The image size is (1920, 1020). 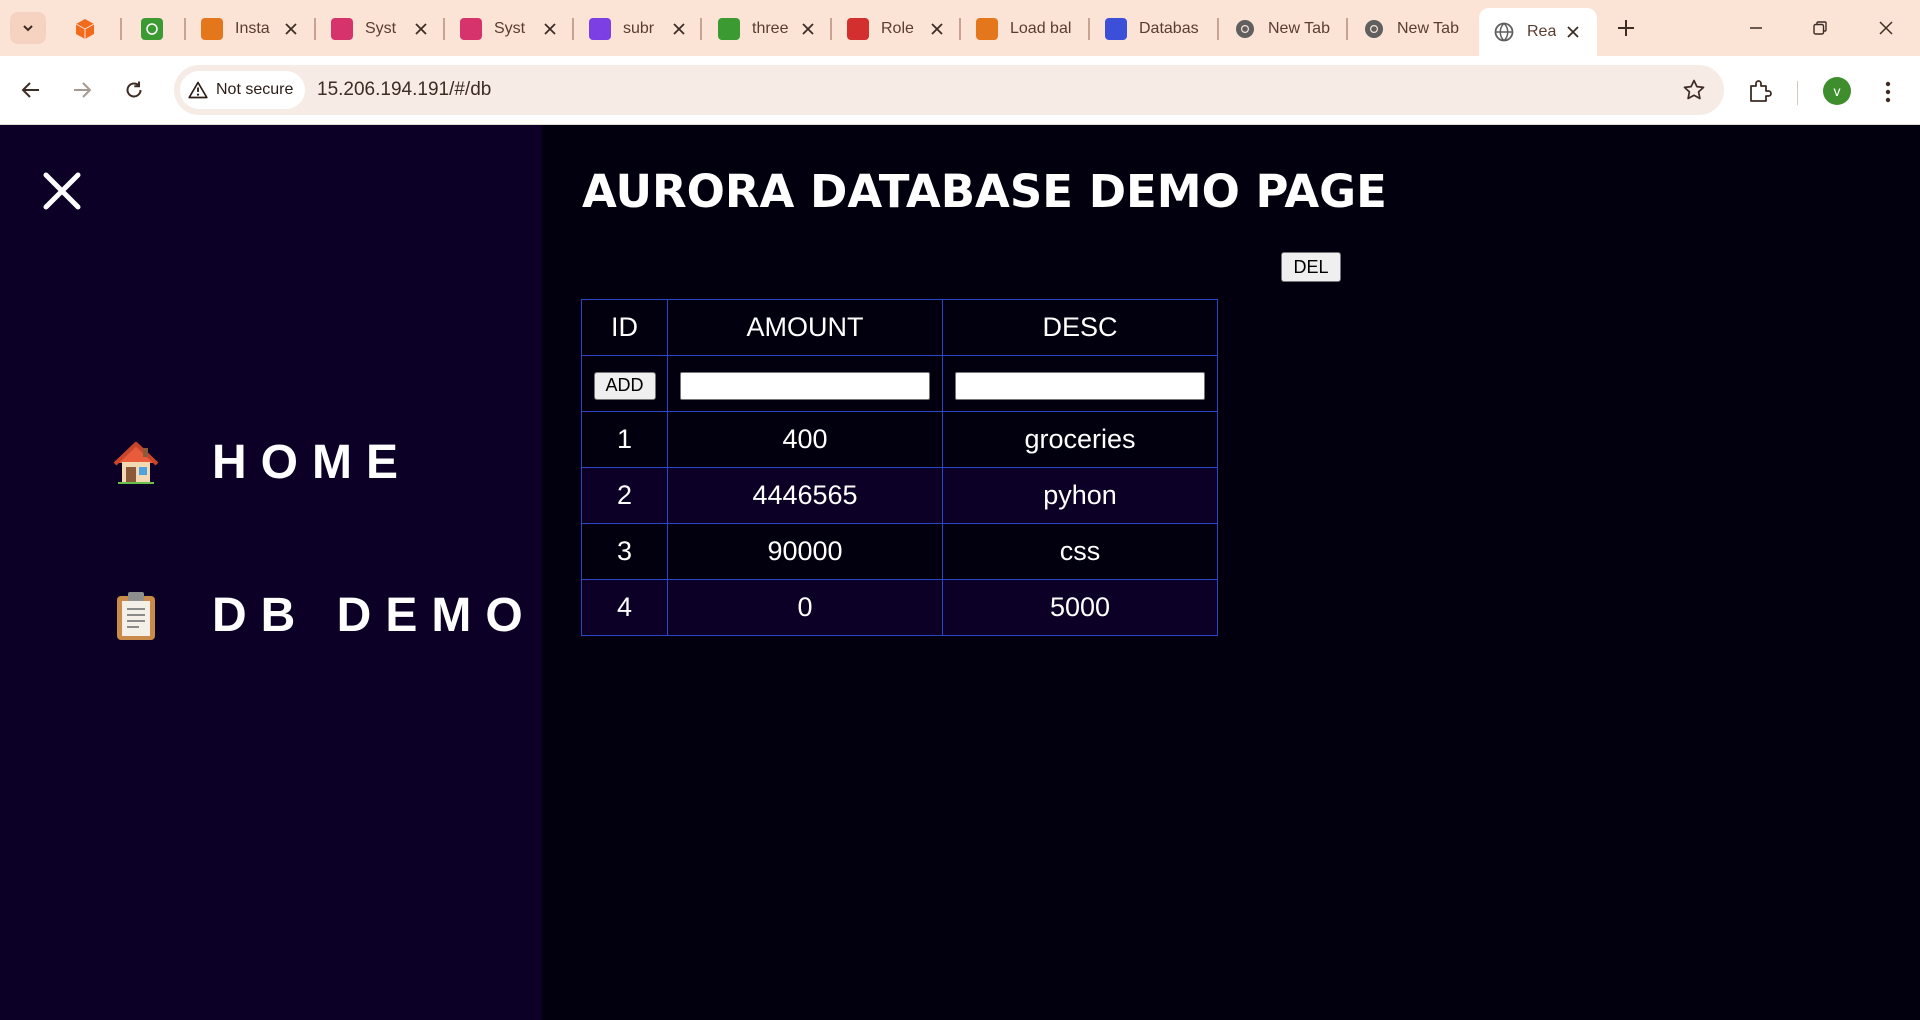 I want to click on tab-9: Databas, so click(x=1155, y=29).